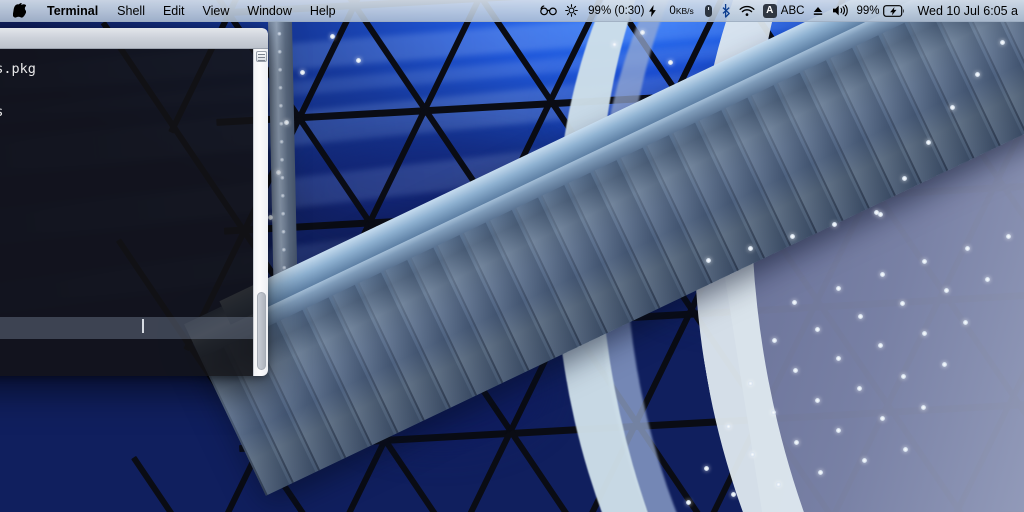  Describe the element at coordinates (769, 10) in the screenshot. I see `input-source-badge: A` at that location.